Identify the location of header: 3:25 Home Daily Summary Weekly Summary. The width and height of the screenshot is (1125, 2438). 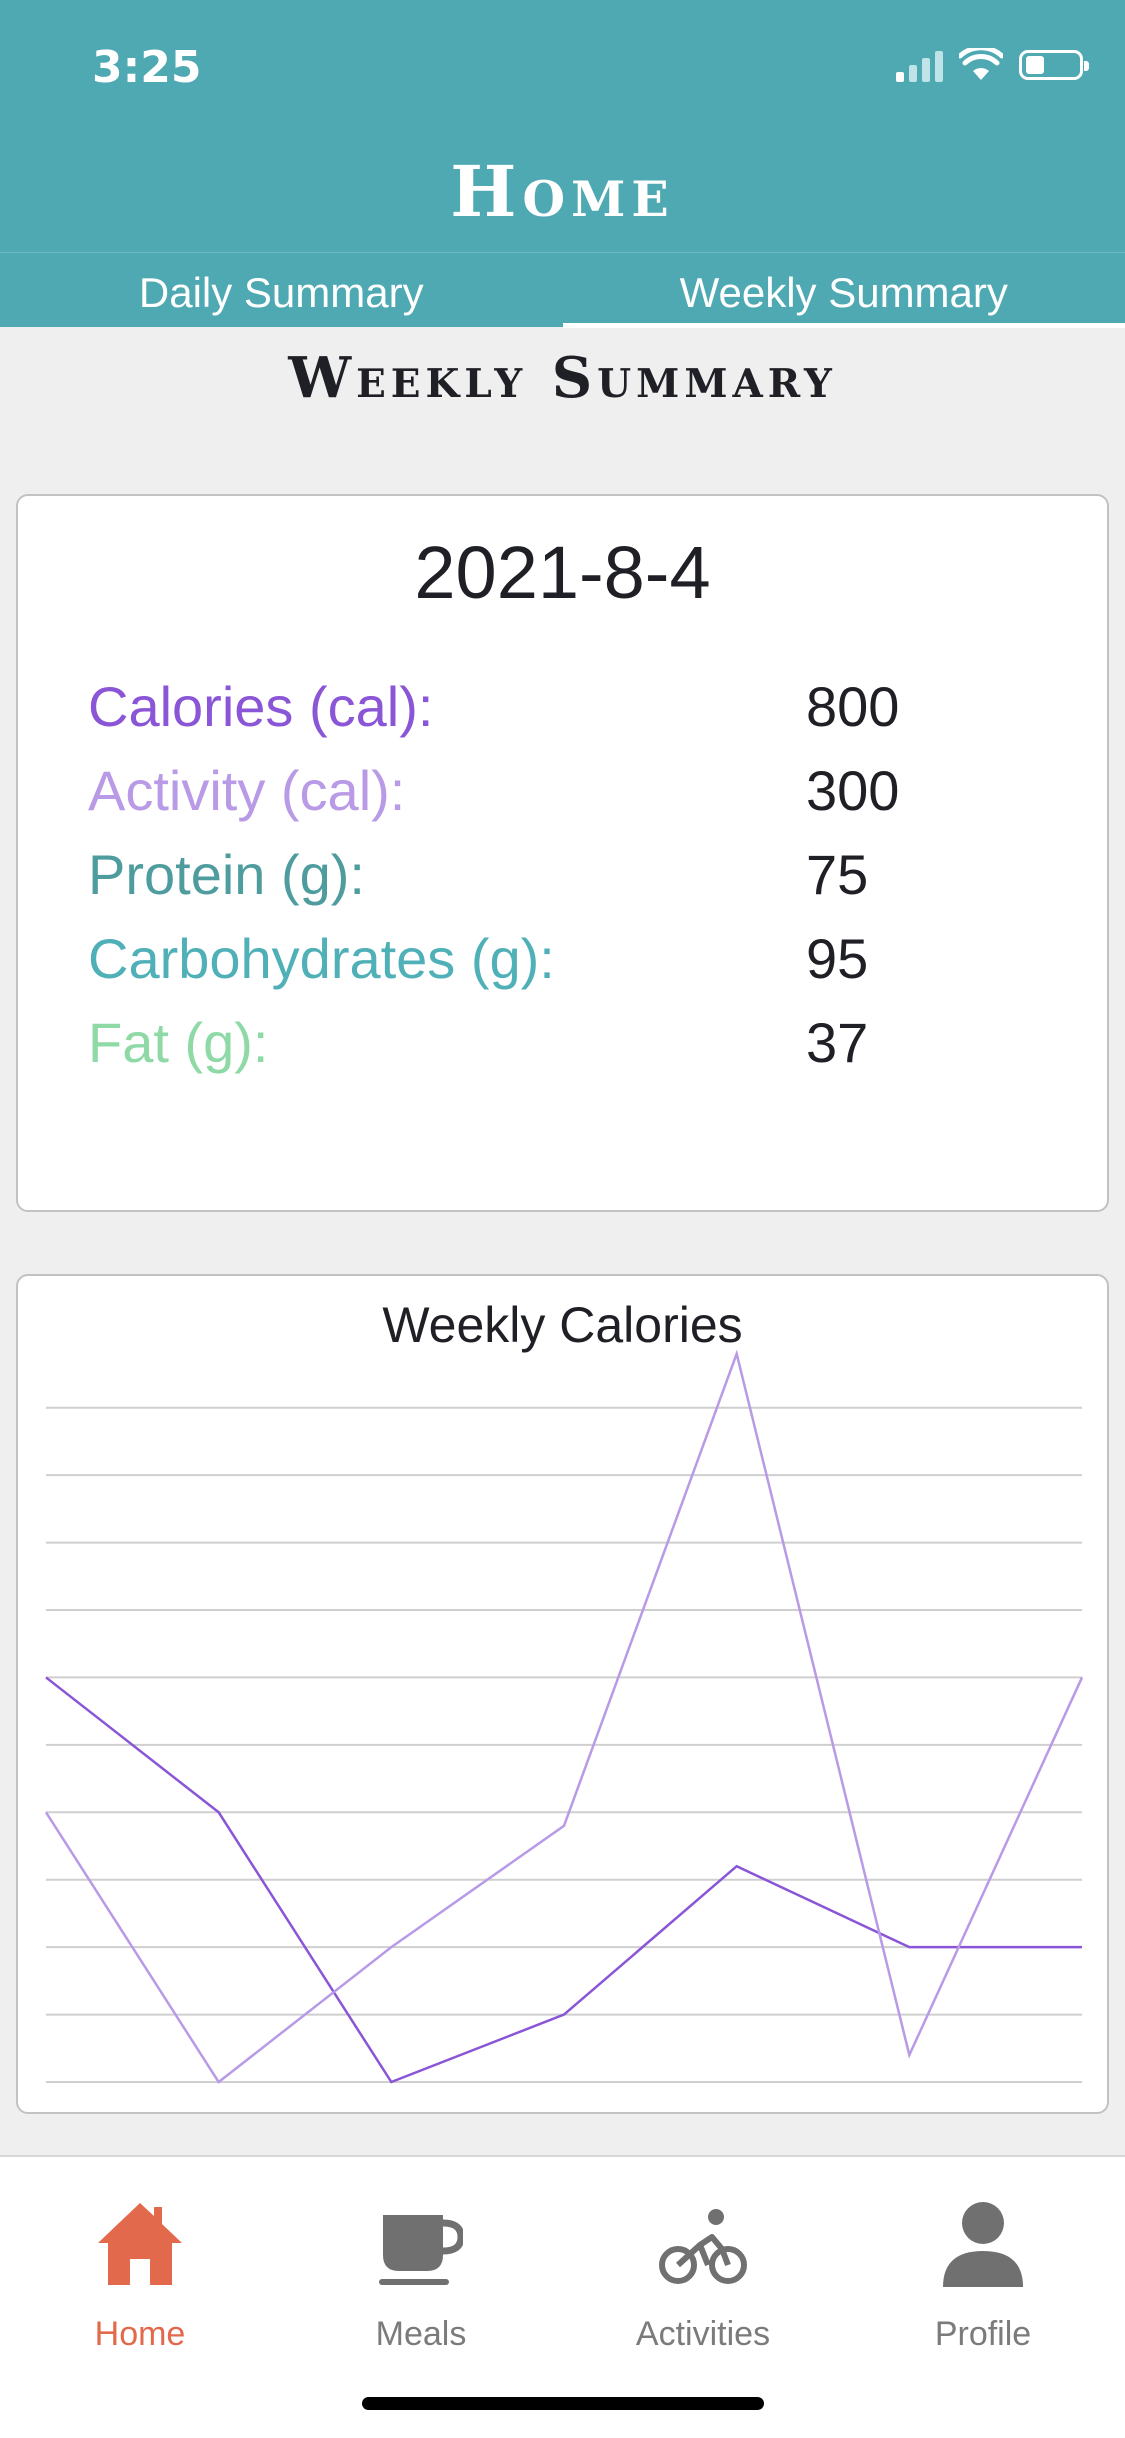
(562, 163).